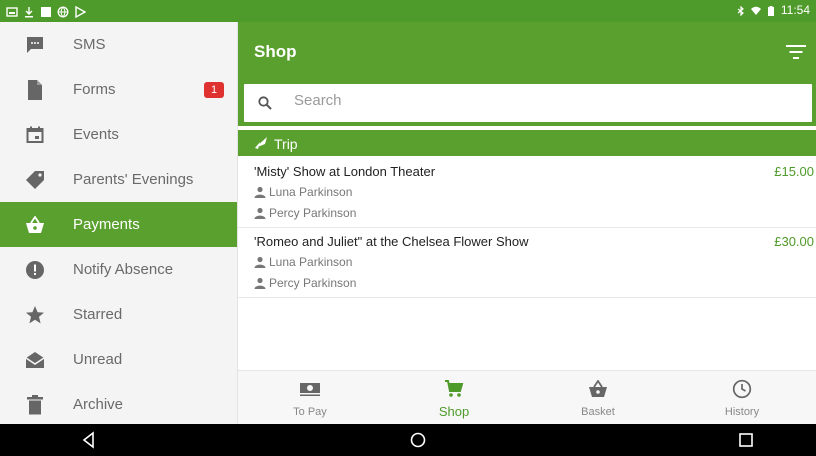 The image size is (816, 456). I want to click on drawer-item-unread: Unread, so click(118, 359).